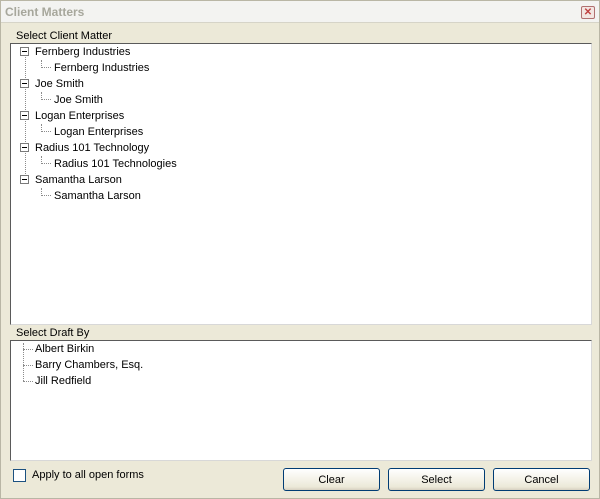 The image size is (600, 499). Describe the element at coordinates (300, 12) in the screenshot. I see `title-bar: Client Matters ✕` at that location.